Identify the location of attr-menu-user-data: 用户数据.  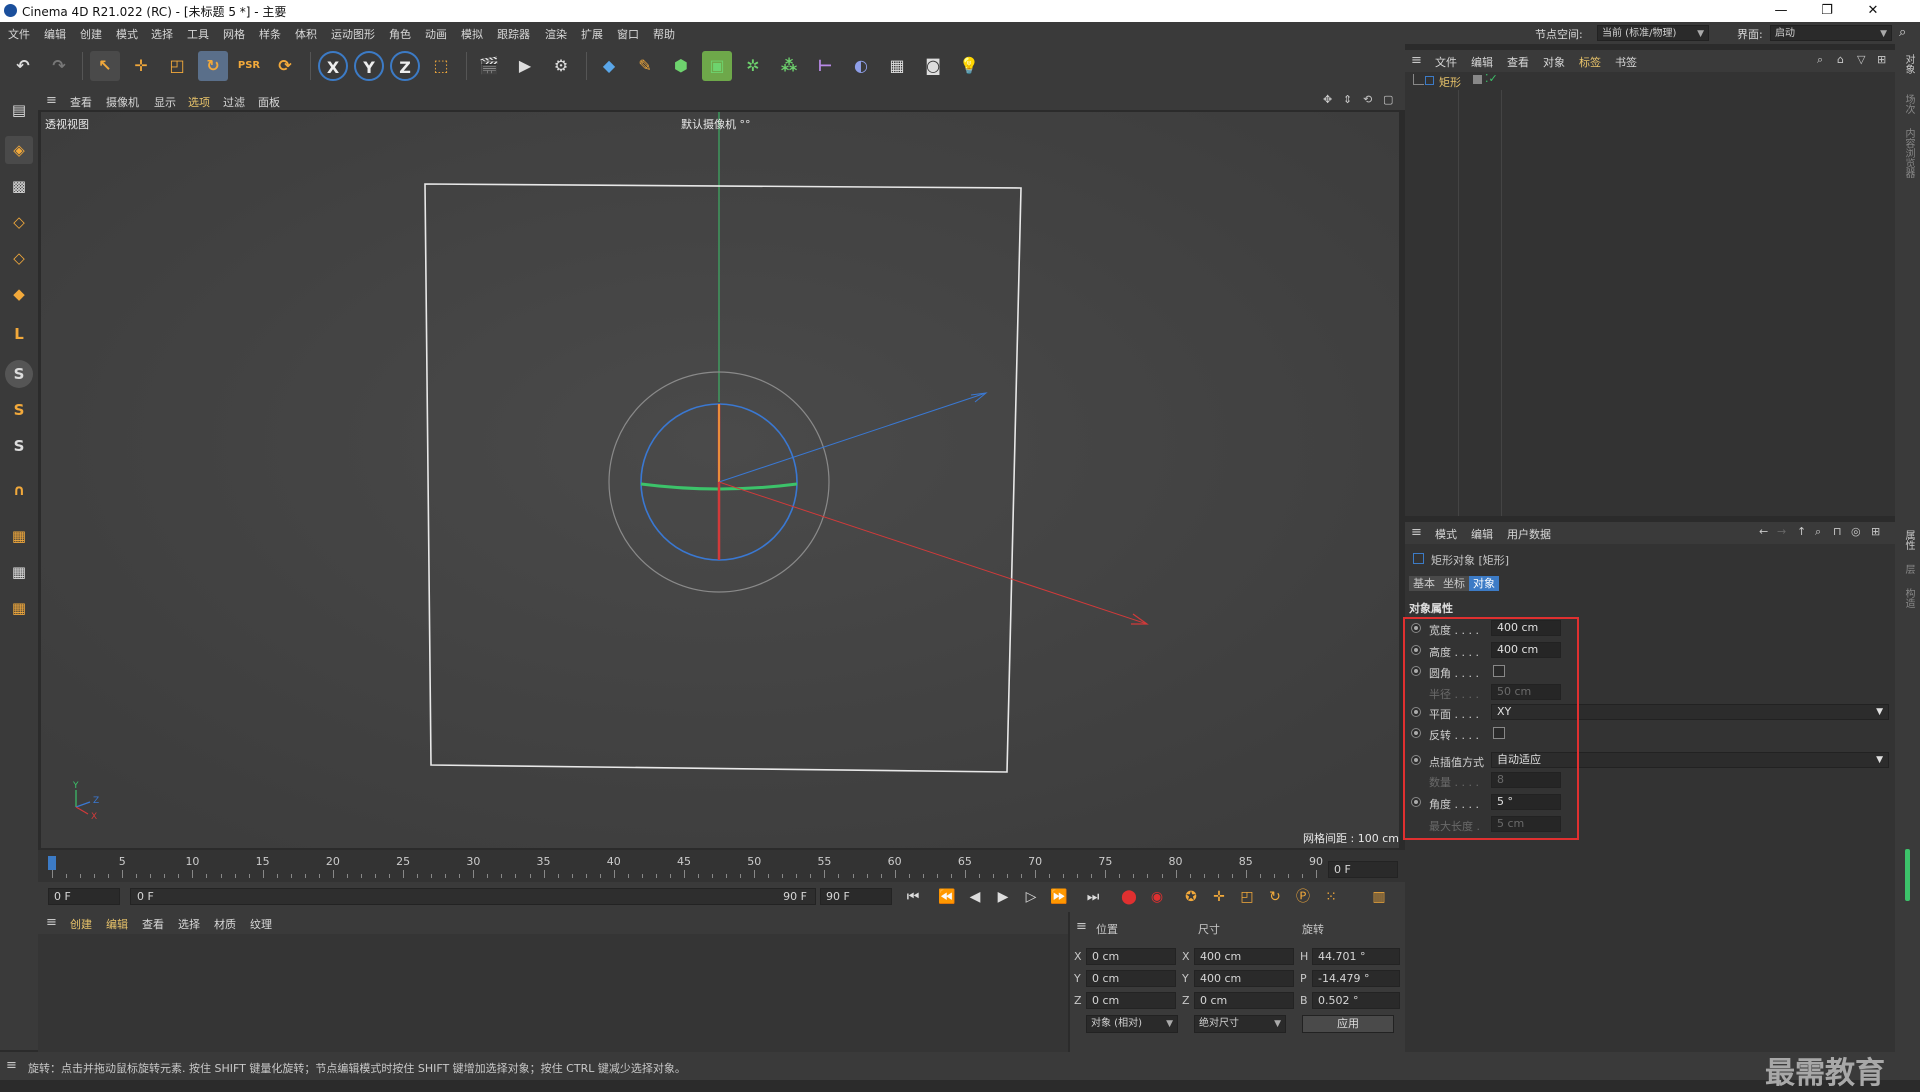
(1529, 534).